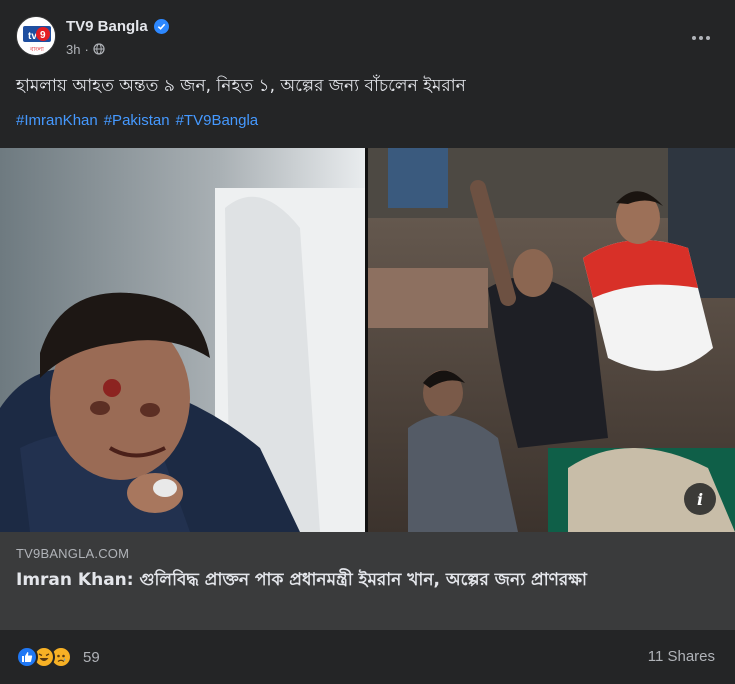  I want to click on shares-count: 11 Shares, so click(681, 656).